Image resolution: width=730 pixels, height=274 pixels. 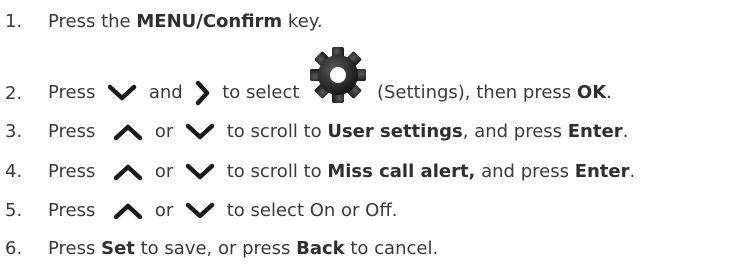 What do you see at coordinates (591, 92) in the screenshot?
I see `ok-key-label: OK` at bounding box center [591, 92].